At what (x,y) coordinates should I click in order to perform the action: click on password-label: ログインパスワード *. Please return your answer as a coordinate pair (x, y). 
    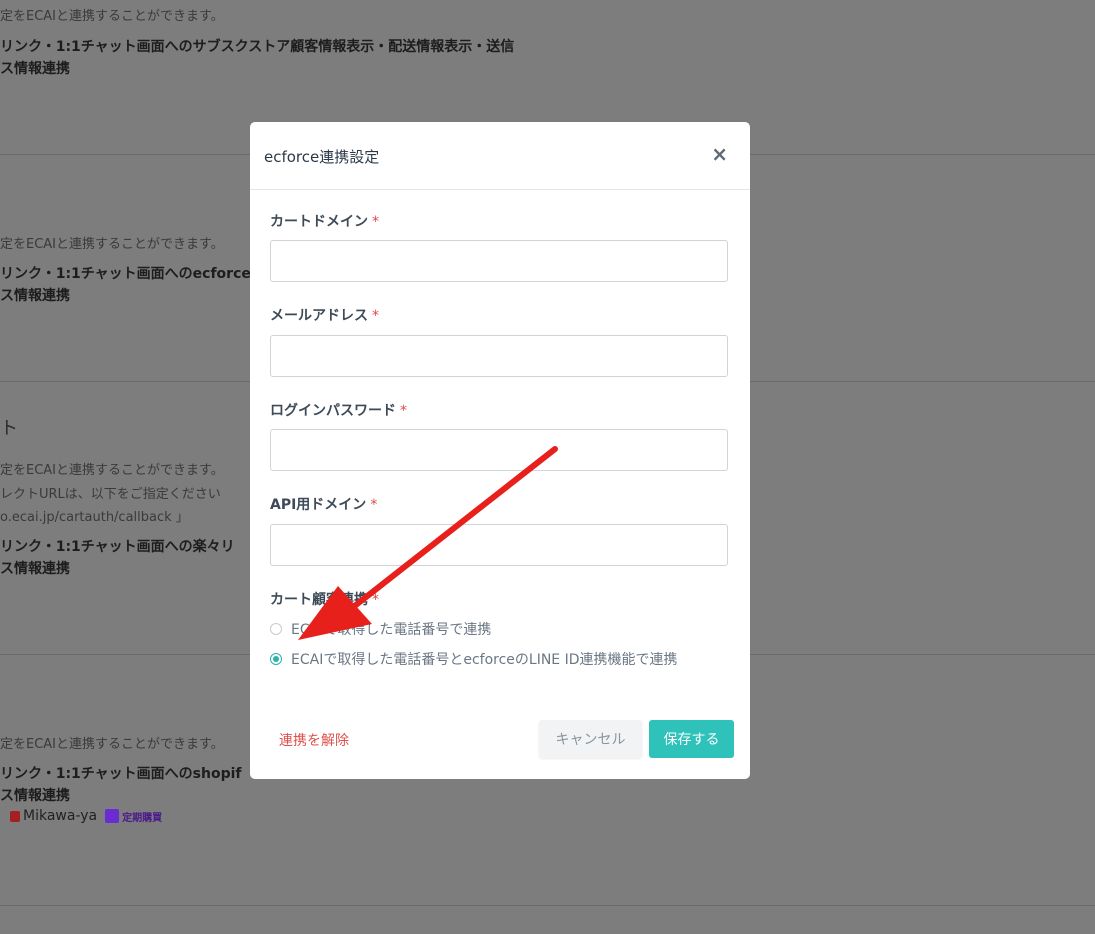
    Looking at the image, I should click on (338, 410).